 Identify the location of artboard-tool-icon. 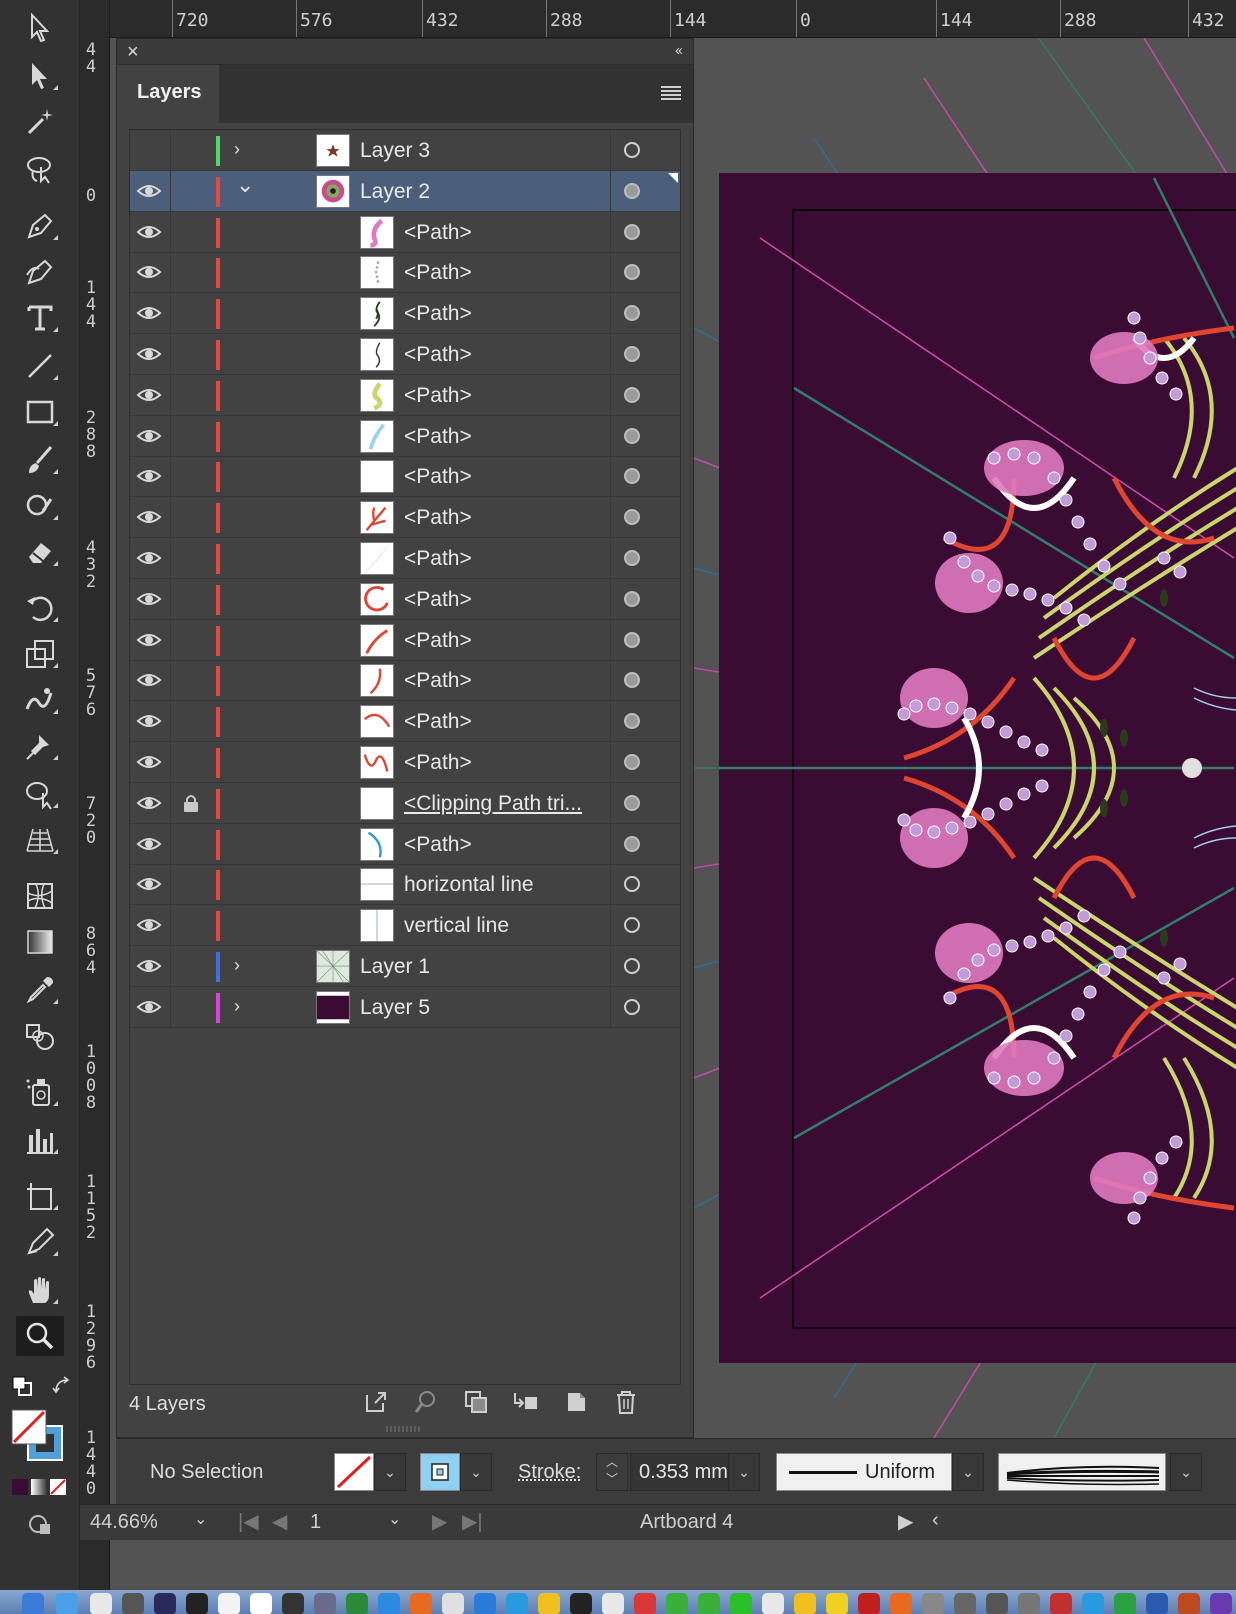
(40, 1196).